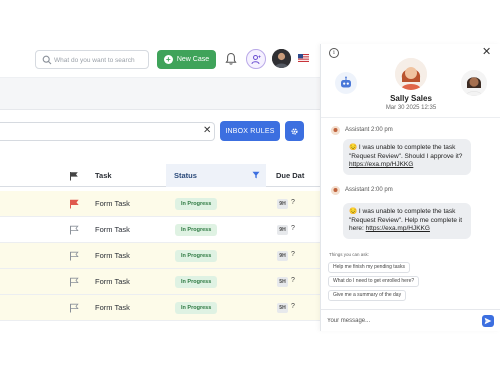  I want to click on send-icon, so click(488, 321).